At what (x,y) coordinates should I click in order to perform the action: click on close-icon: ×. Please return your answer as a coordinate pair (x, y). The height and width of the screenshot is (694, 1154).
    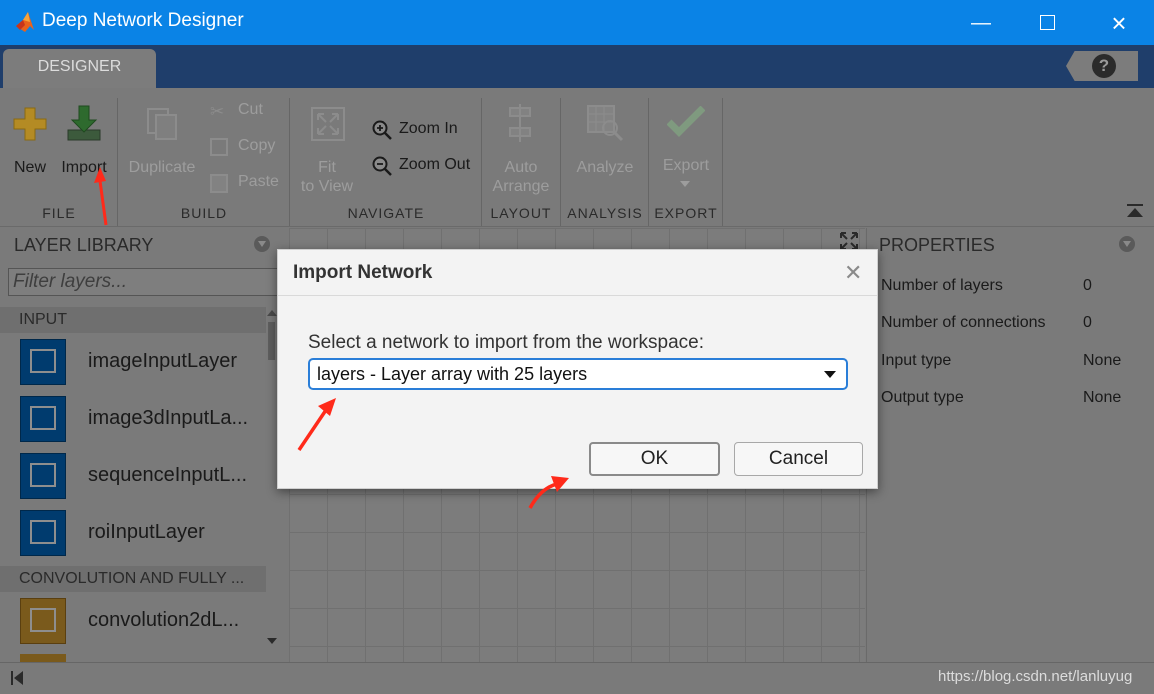
    Looking at the image, I should click on (1119, 23).